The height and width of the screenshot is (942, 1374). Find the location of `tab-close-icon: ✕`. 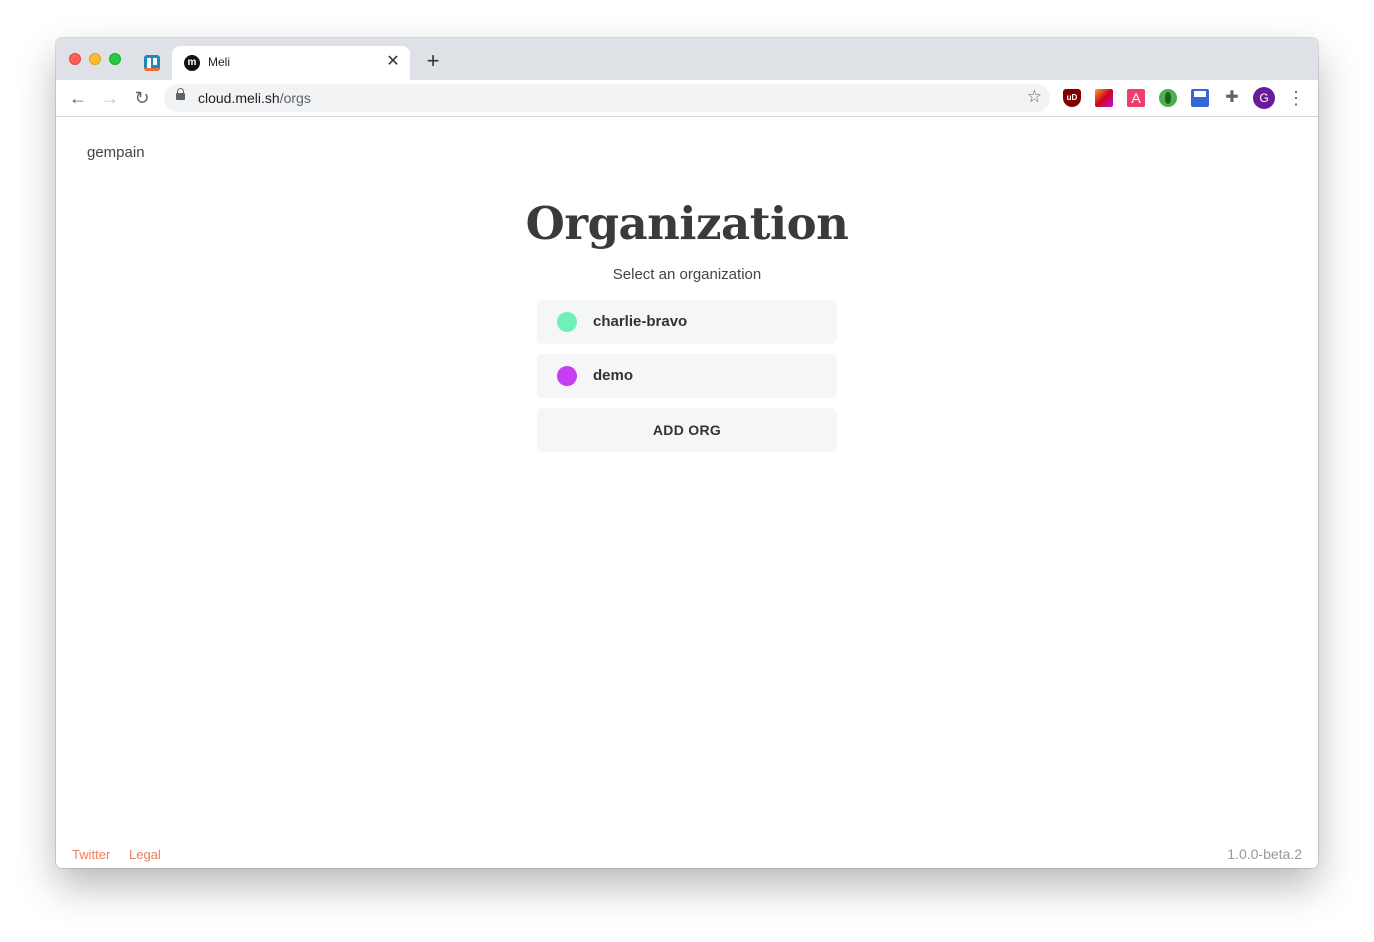

tab-close-icon: ✕ is located at coordinates (393, 62).